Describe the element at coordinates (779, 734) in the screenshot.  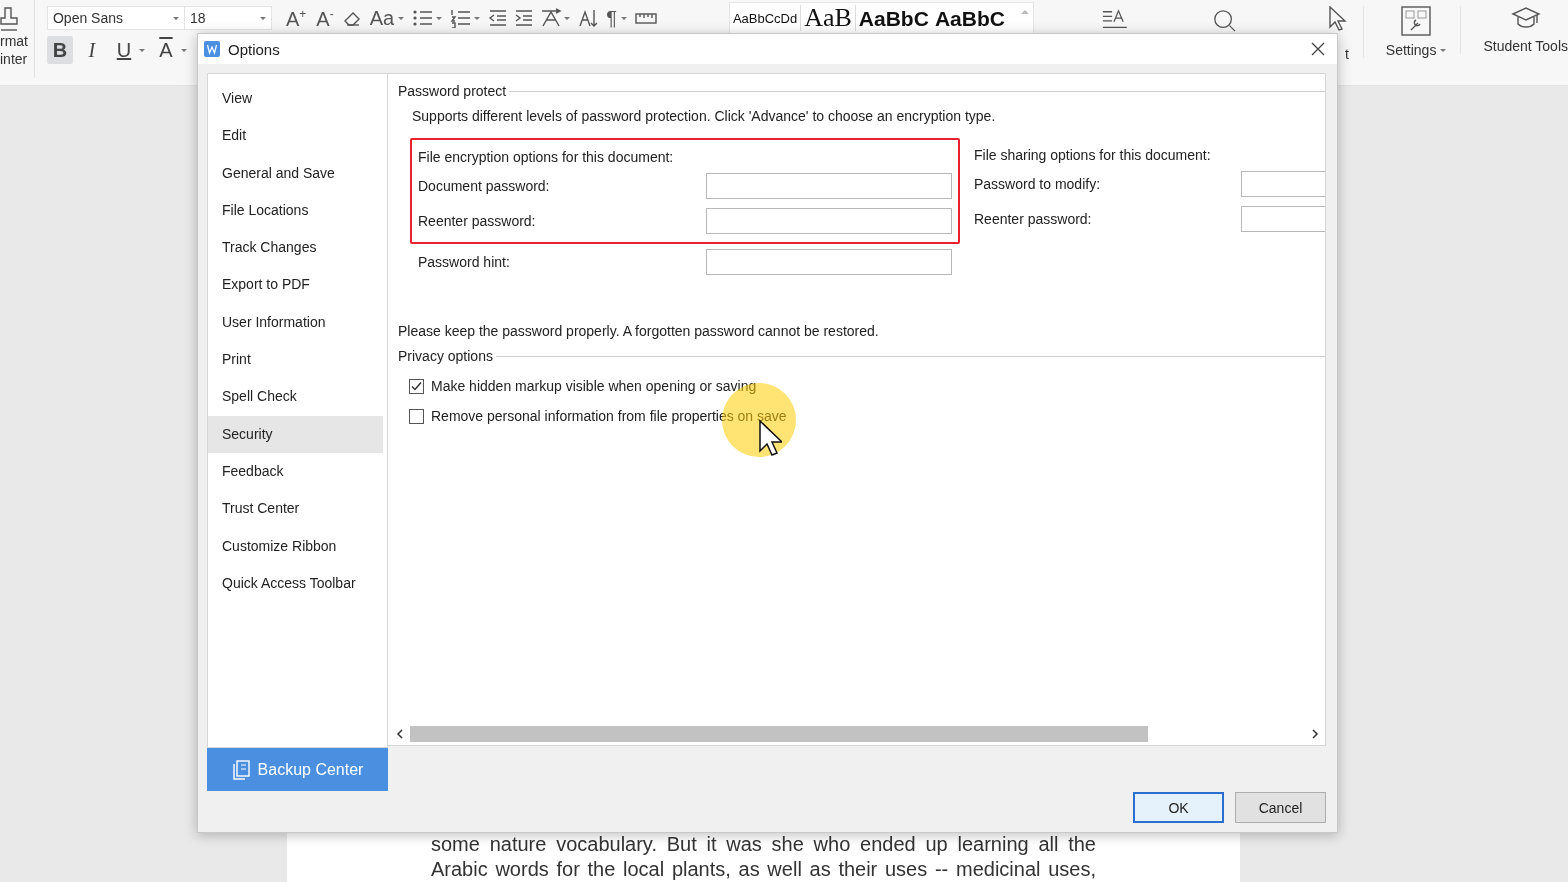
I see `scrollbar-thumb` at that location.